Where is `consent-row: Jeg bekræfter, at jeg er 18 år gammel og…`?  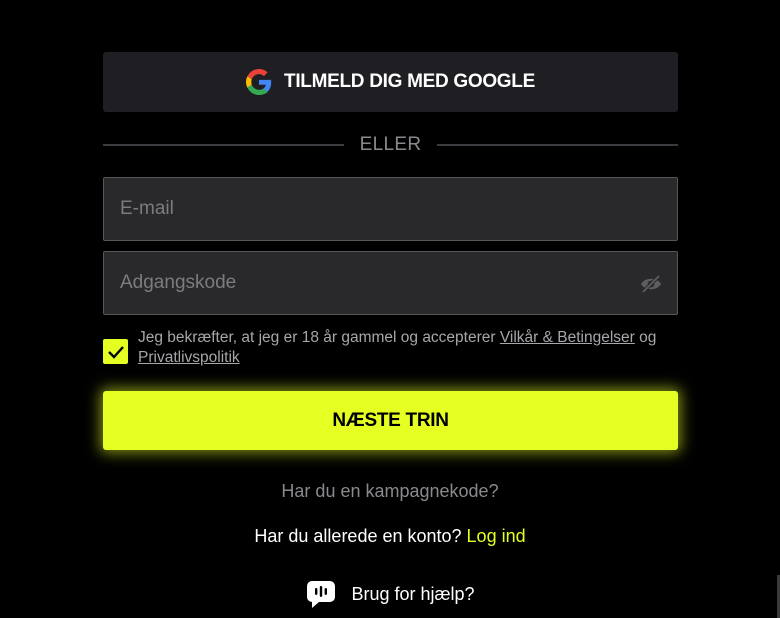
consent-row: Jeg bekræfter, at jeg er 18 år gammel og… is located at coordinates (390, 348).